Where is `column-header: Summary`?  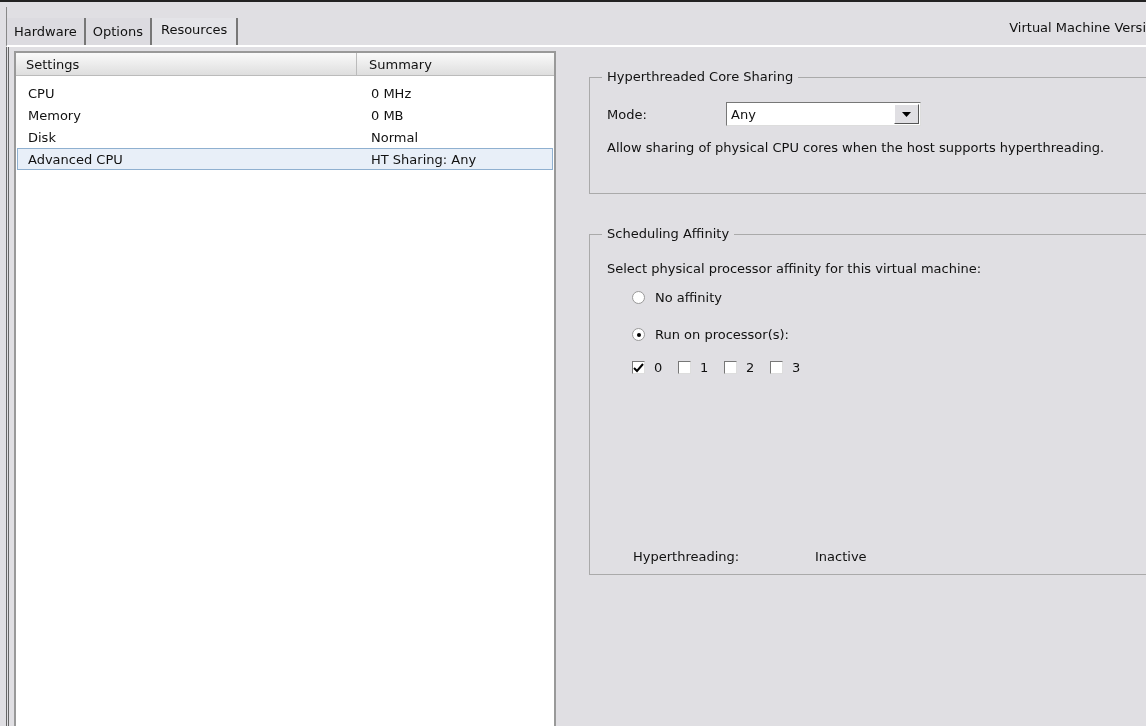
column-header: Summary is located at coordinates (455, 64).